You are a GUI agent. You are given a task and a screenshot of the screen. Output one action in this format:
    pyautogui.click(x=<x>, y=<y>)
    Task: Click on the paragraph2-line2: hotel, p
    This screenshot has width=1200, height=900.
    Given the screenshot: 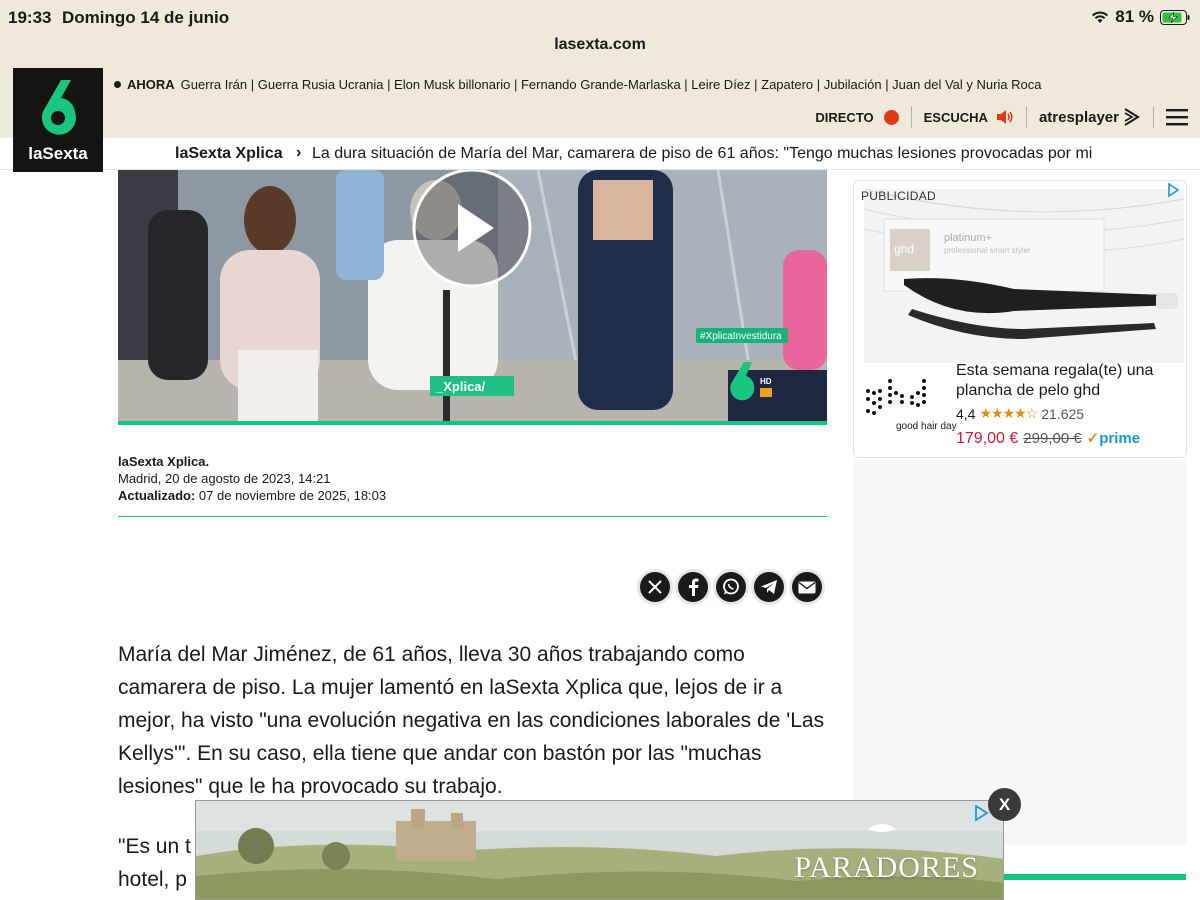 What is the action you would take?
    pyautogui.click(x=152, y=879)
    